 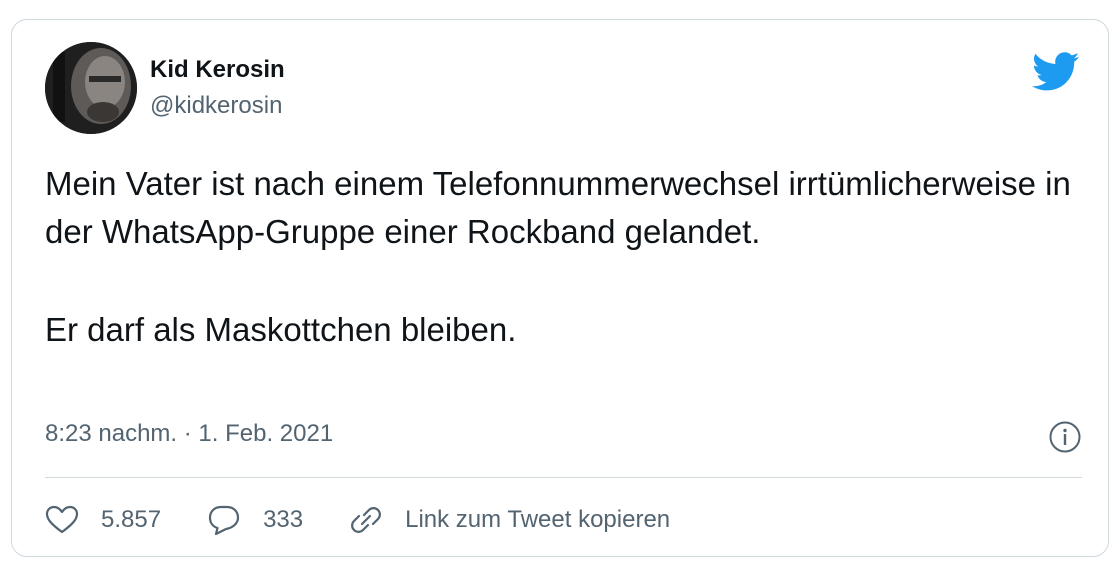 I want to click on link-icon, so click(x=366, y=520).